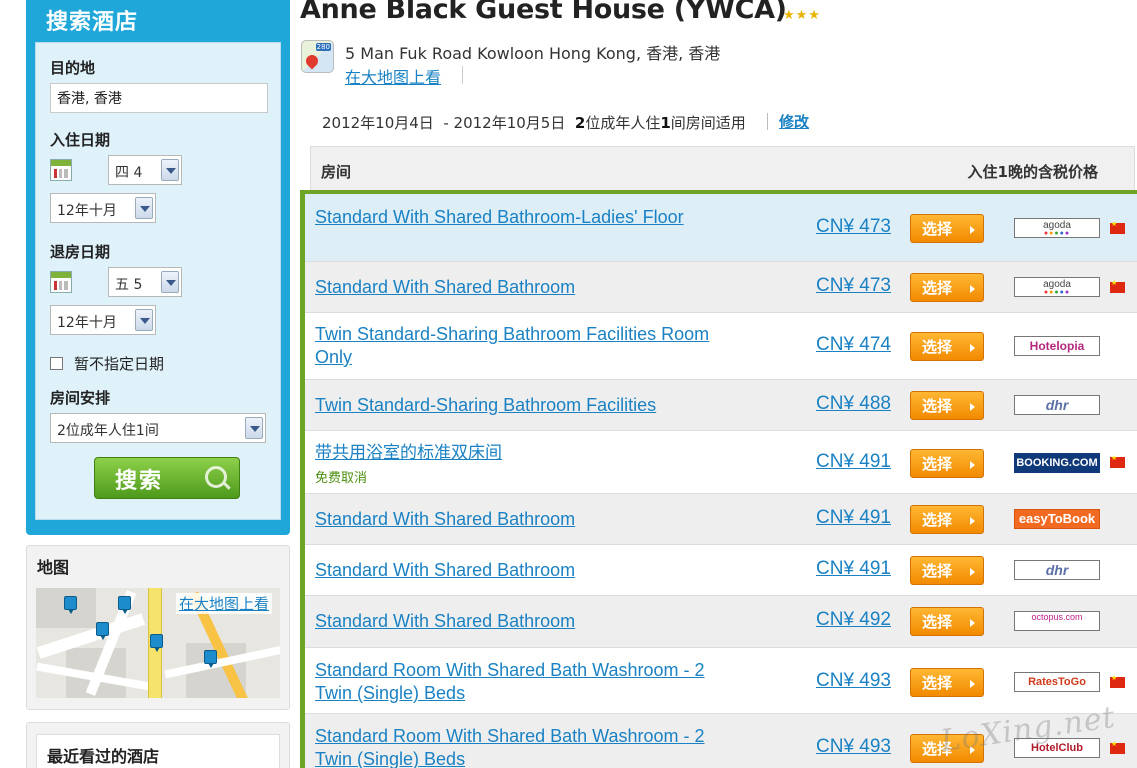  I want to click on search-button: 搜索, so click(167, 478).